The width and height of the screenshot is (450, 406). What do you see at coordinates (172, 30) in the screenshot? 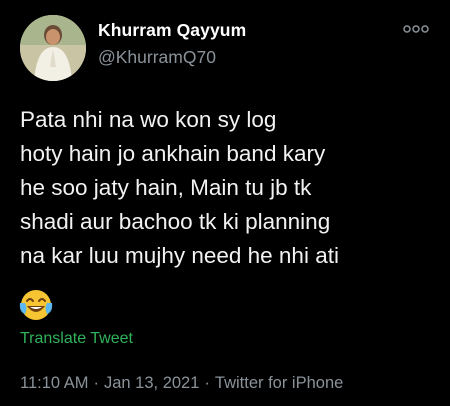
I see `author-display-name: Khurram Qayyum` at bounding box center [172, 30].